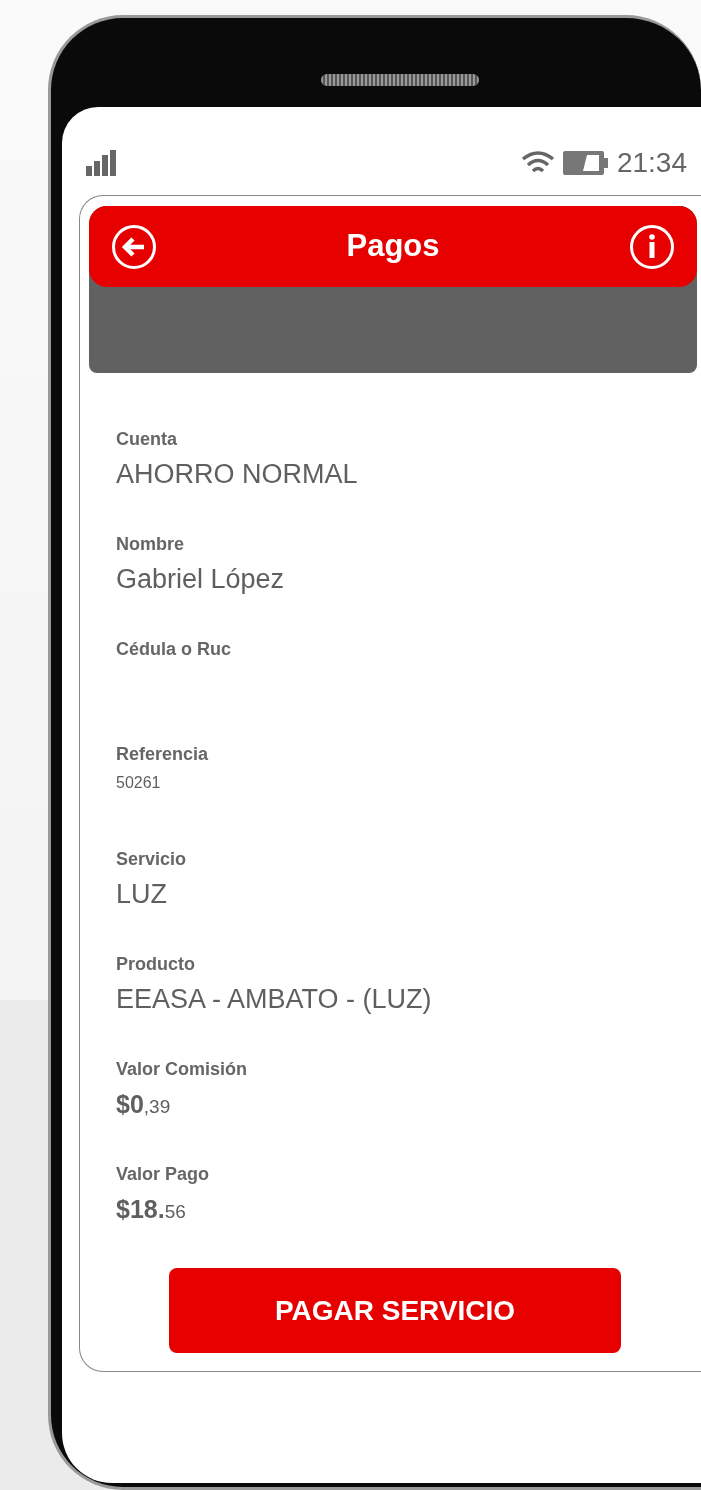 The image size is (701, 1490). What do you see at coordinates (652, 246) in the screenshot?
I see `info-icon` at bounding box center [652, 246].